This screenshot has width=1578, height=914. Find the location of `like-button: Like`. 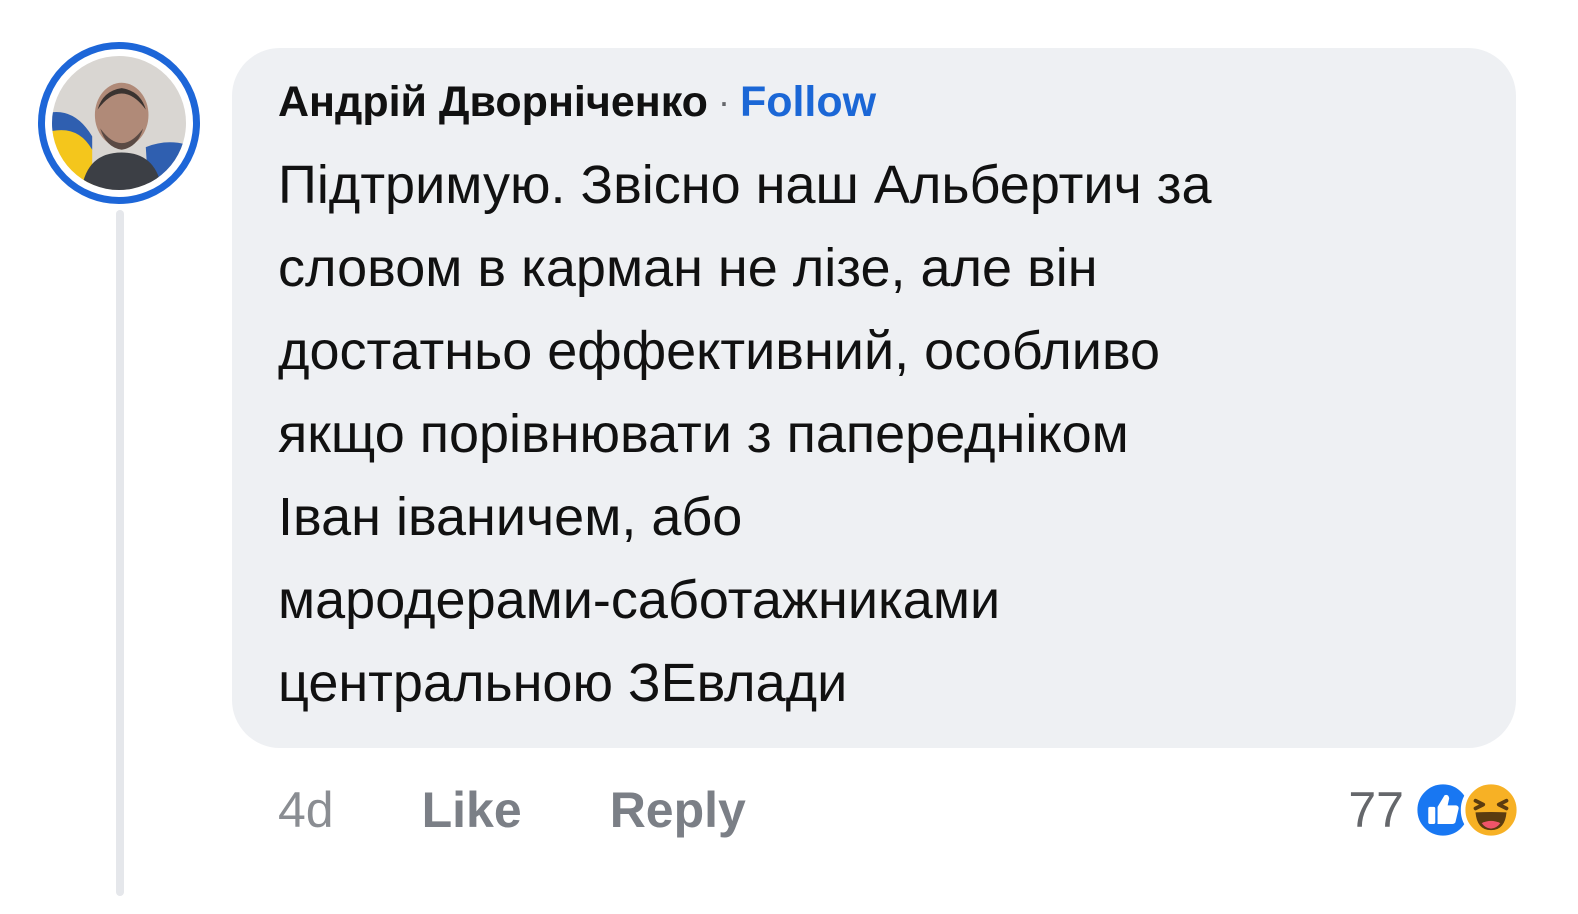

like-button: Like is located at coordinates (472, 810).